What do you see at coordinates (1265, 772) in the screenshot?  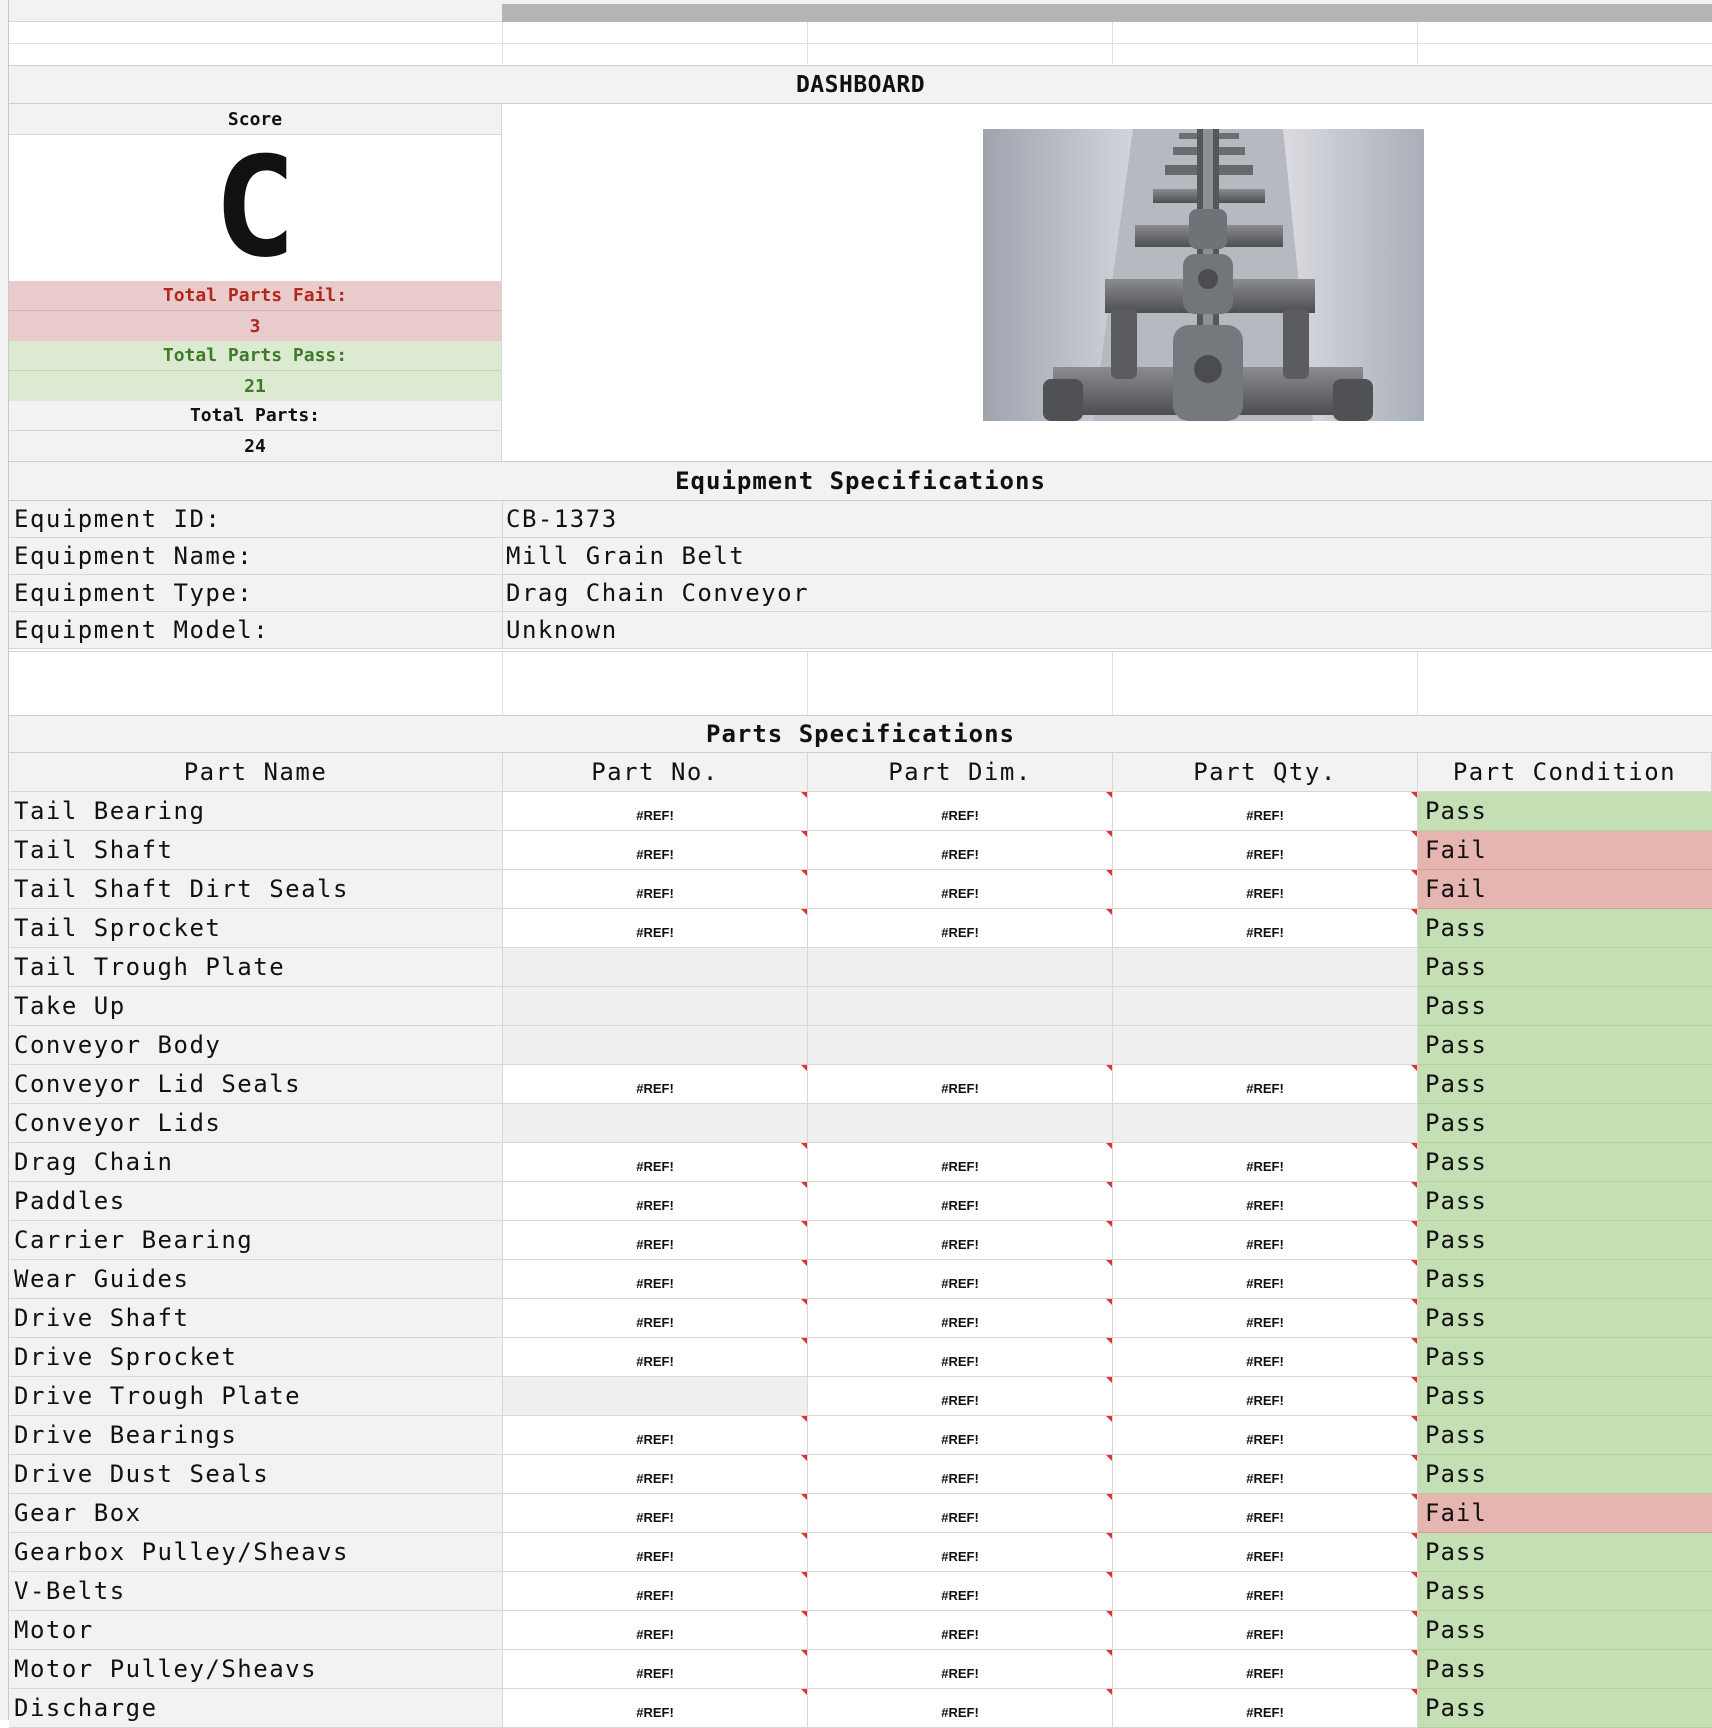 I see `header-part-qty: Part Qty.` at bounding box center [1265, 772].